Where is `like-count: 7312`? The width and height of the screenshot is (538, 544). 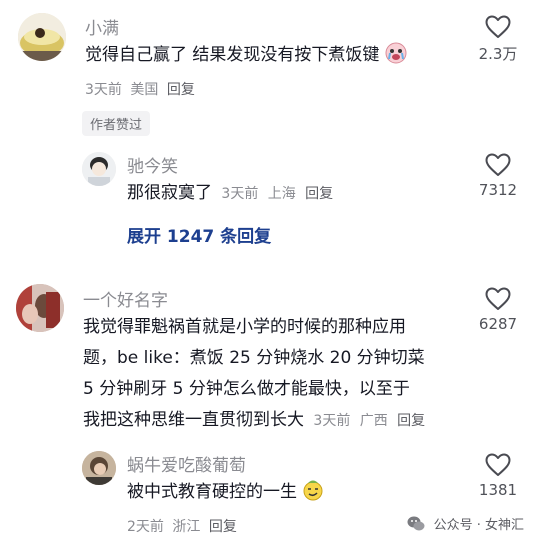 like-count: 7312 is located at coordinates (498, 190).